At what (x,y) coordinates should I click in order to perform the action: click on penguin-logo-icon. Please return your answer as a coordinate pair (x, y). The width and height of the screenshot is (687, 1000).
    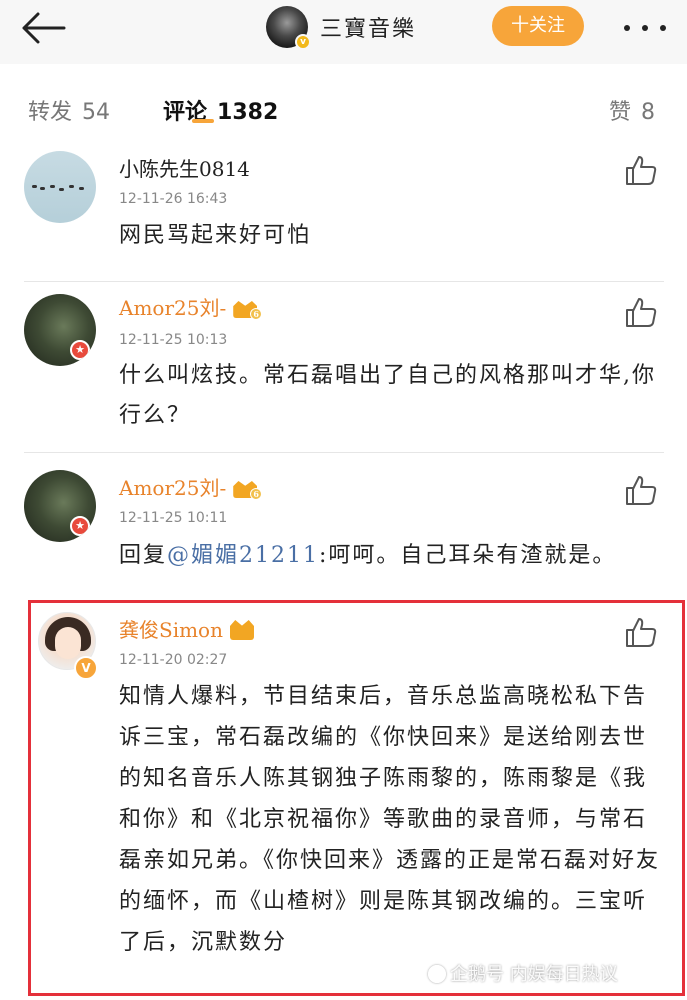
    Looking at the image, I should click on (437, 974).